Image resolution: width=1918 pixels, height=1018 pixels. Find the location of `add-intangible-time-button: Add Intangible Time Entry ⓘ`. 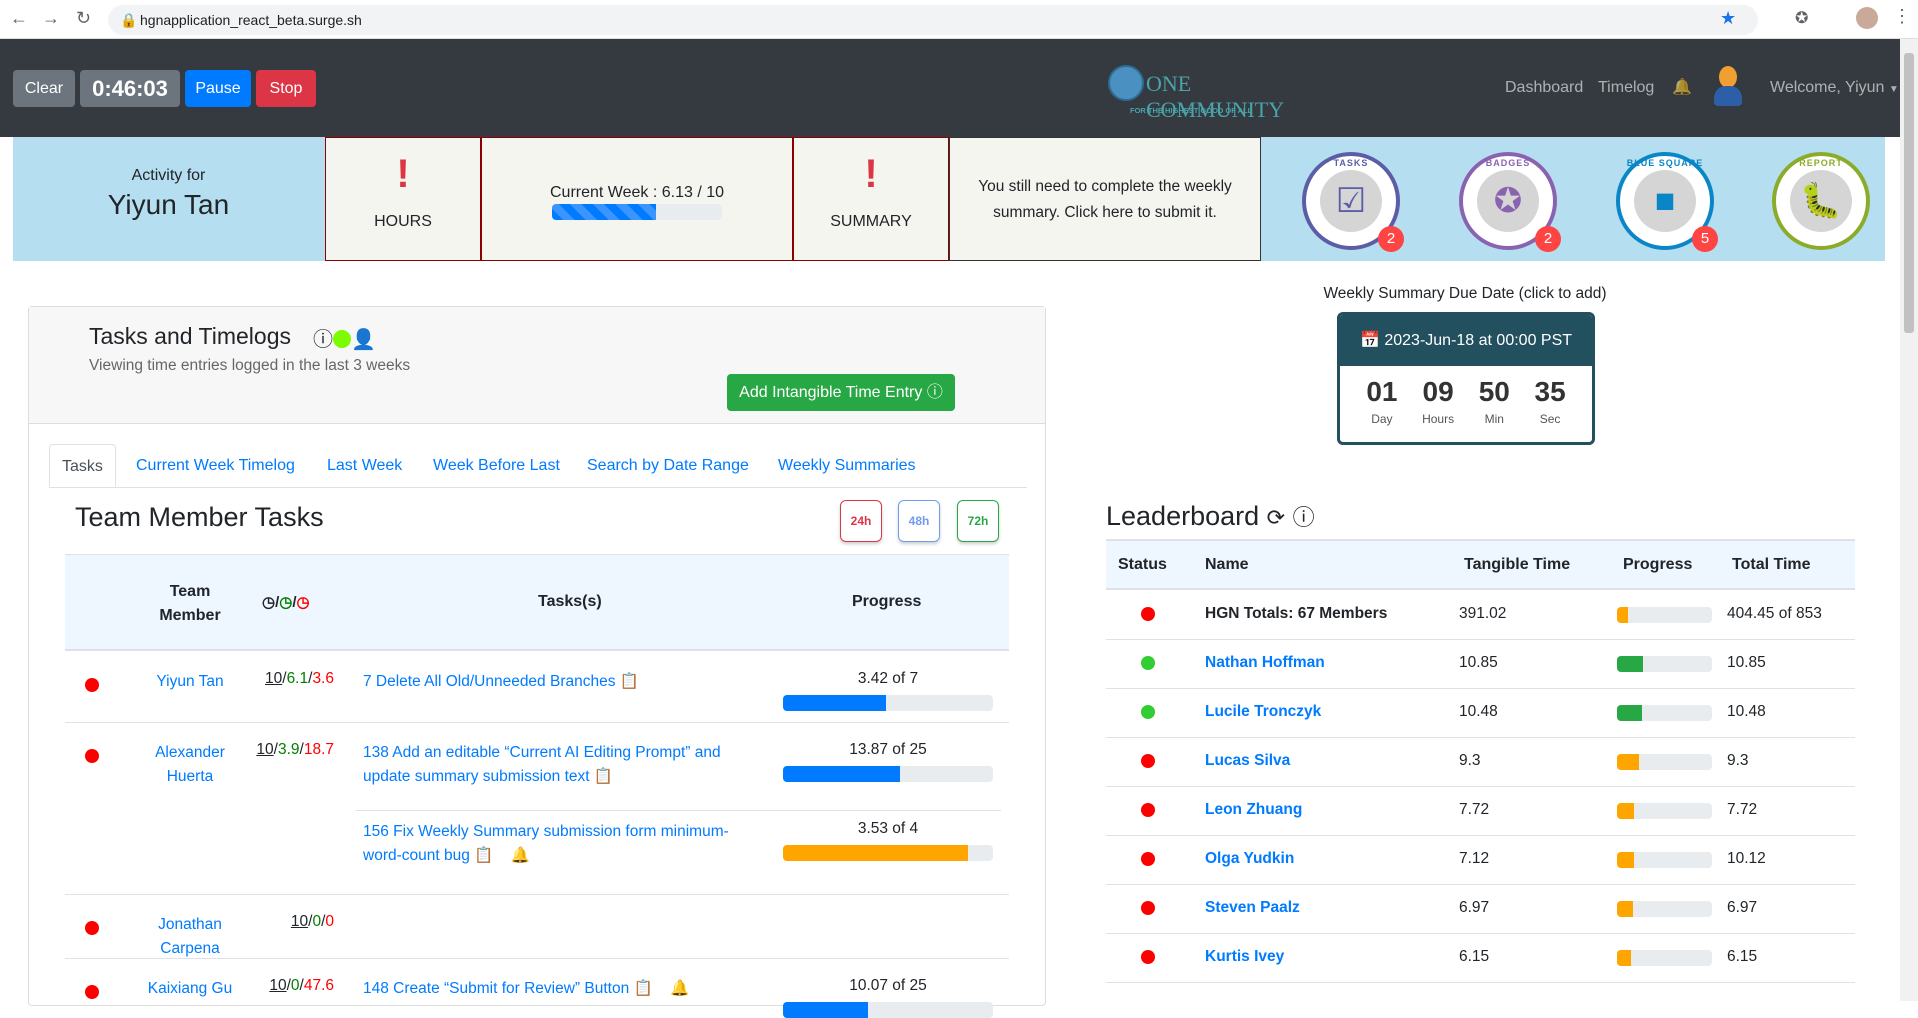

add-intangible-time-button: Add Intangible Time Entry ⓘ is located at coordinates (841, 392).